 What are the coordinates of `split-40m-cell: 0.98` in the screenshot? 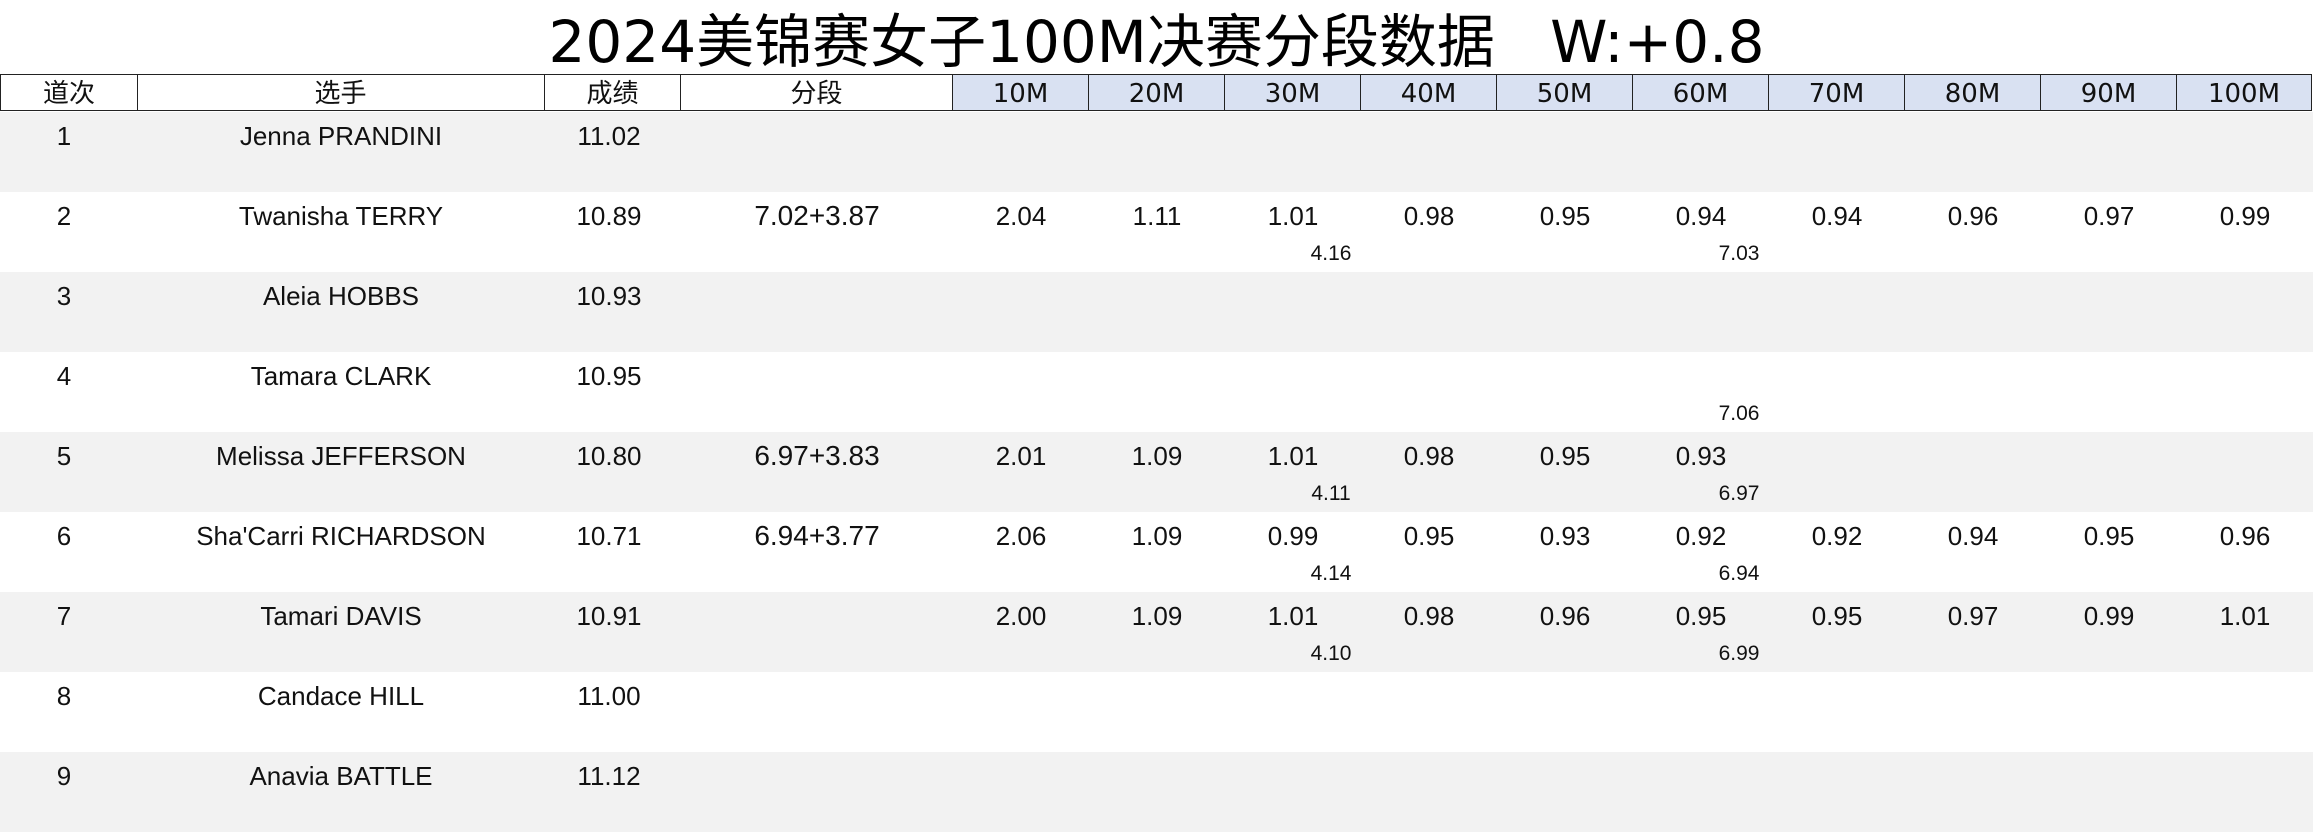 It's located at (1429, 216).